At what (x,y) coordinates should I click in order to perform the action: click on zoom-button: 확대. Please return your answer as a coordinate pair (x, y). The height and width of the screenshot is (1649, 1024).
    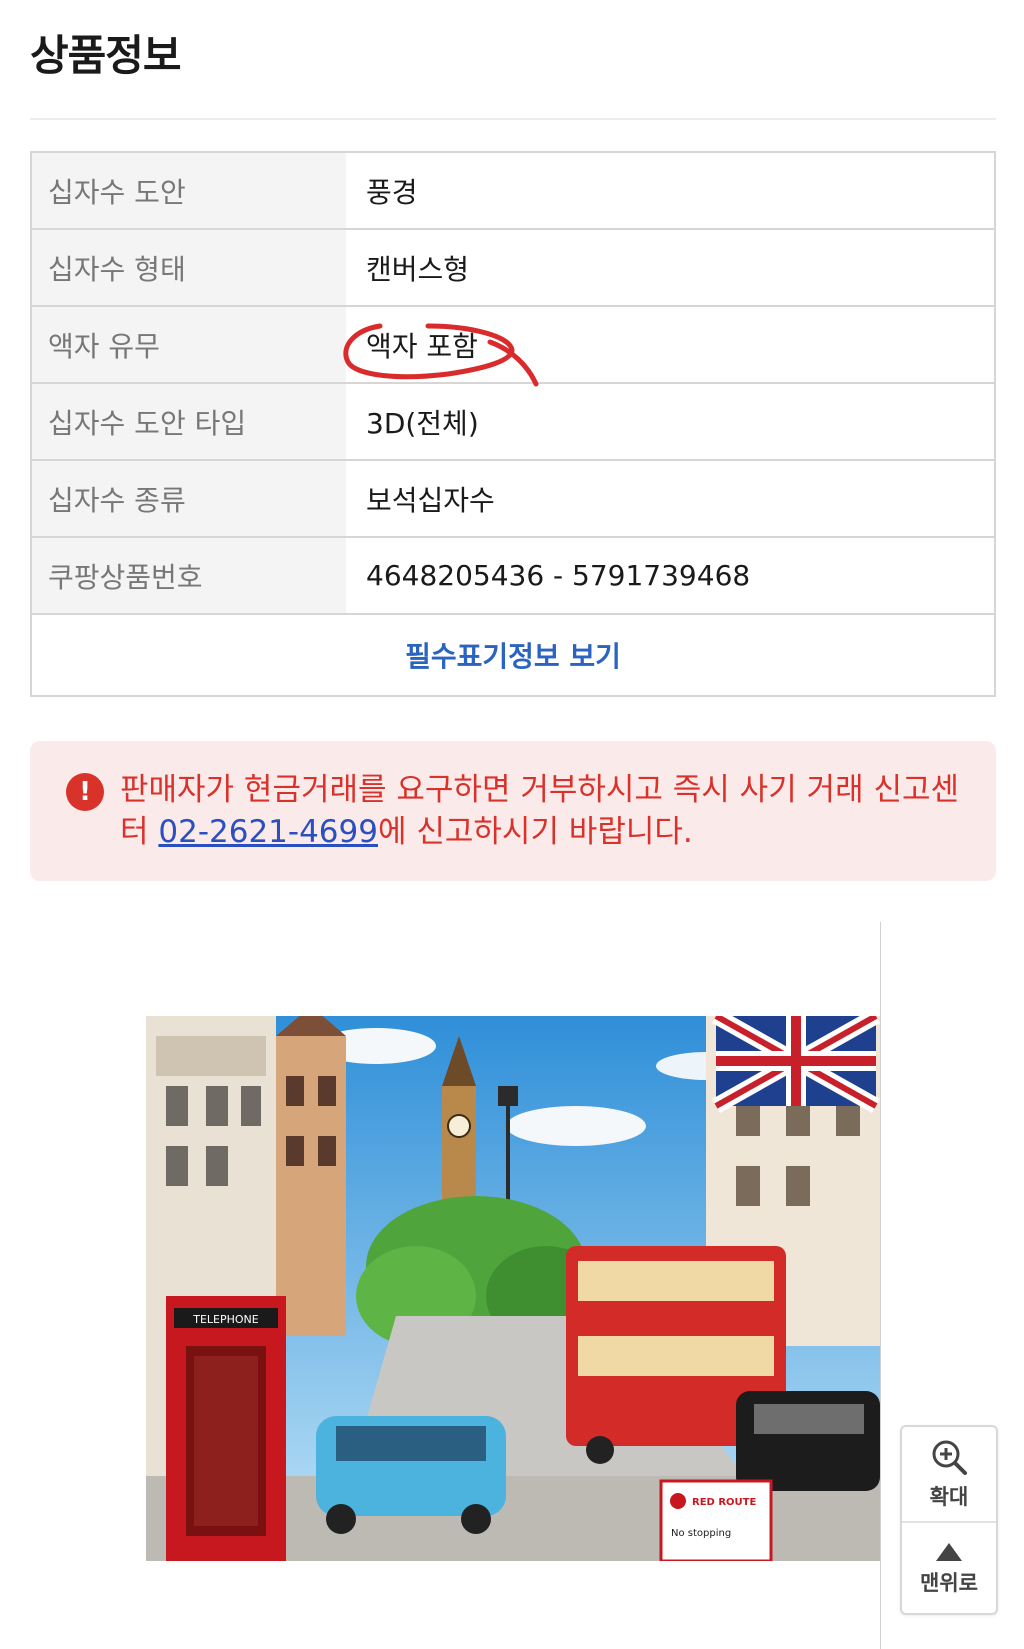
    Looking at the image, I should click on (949, 1474).